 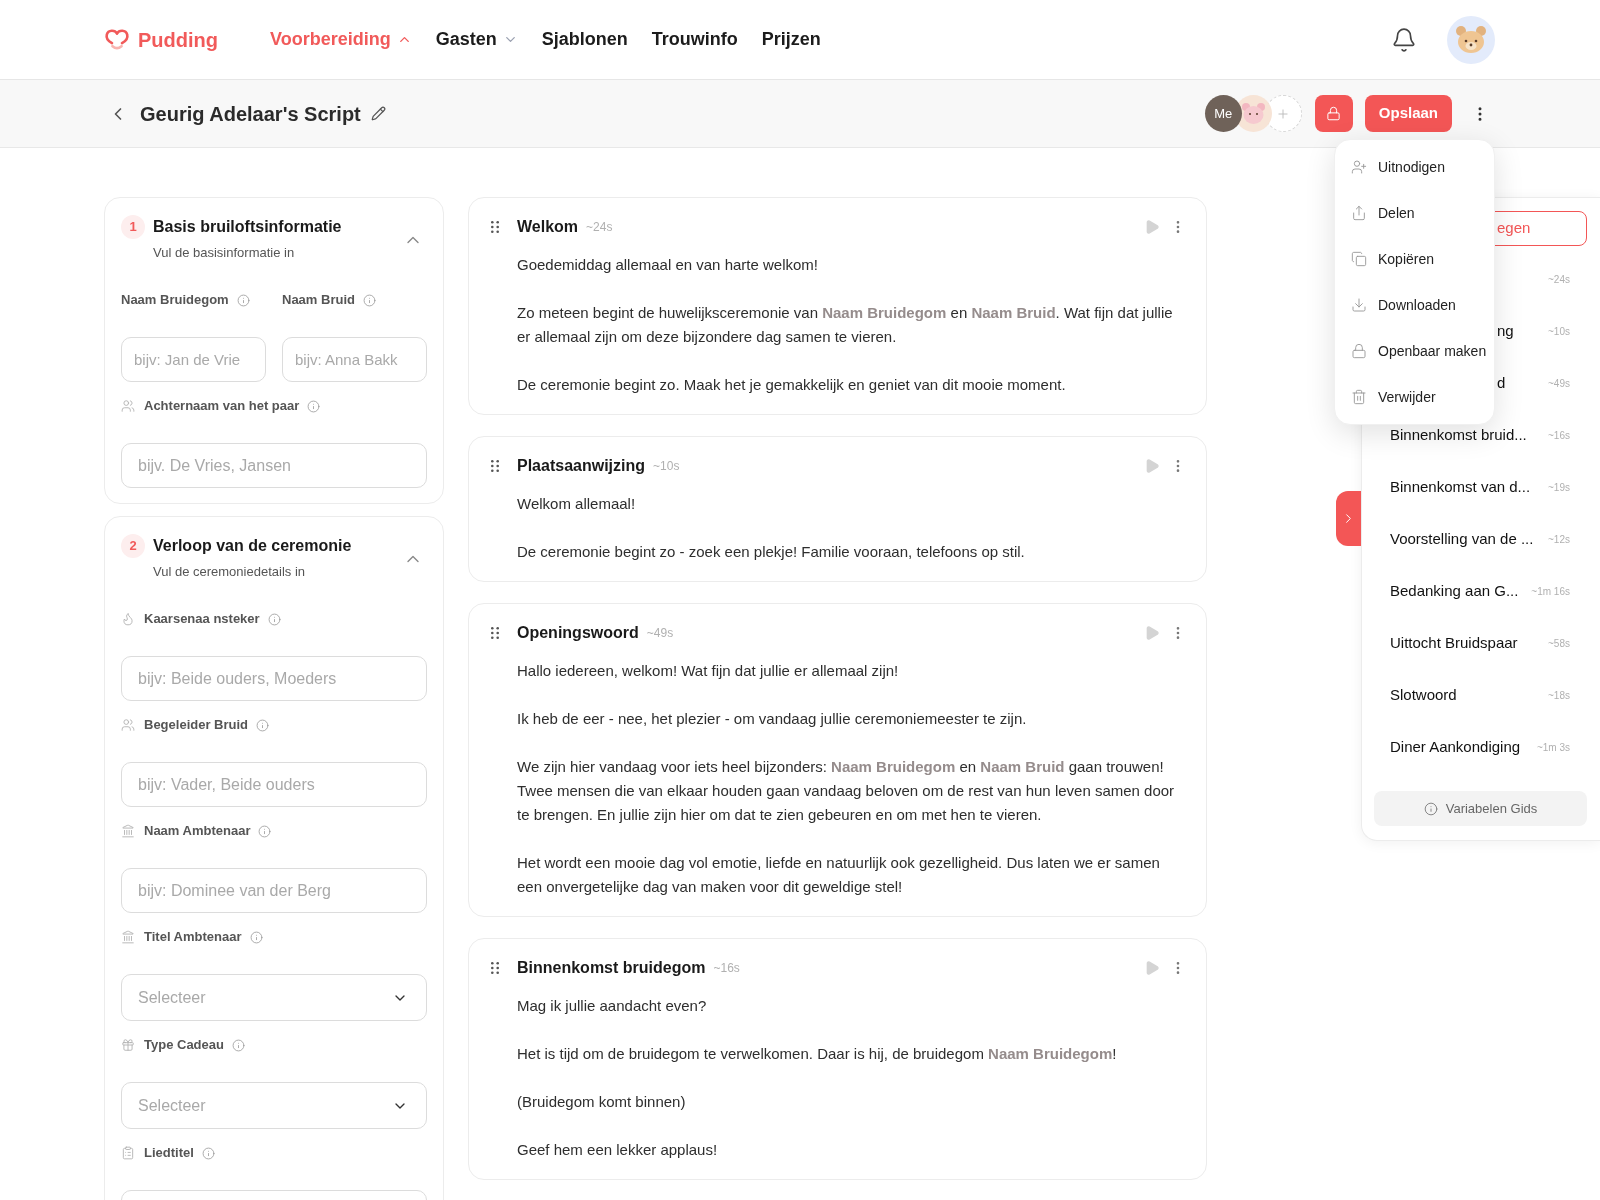 What do you see at coordinates (274, 784) in the screenshot?
I see `text-input: bijv: Vader, Beide ouders` at bounding box center [274, 784].